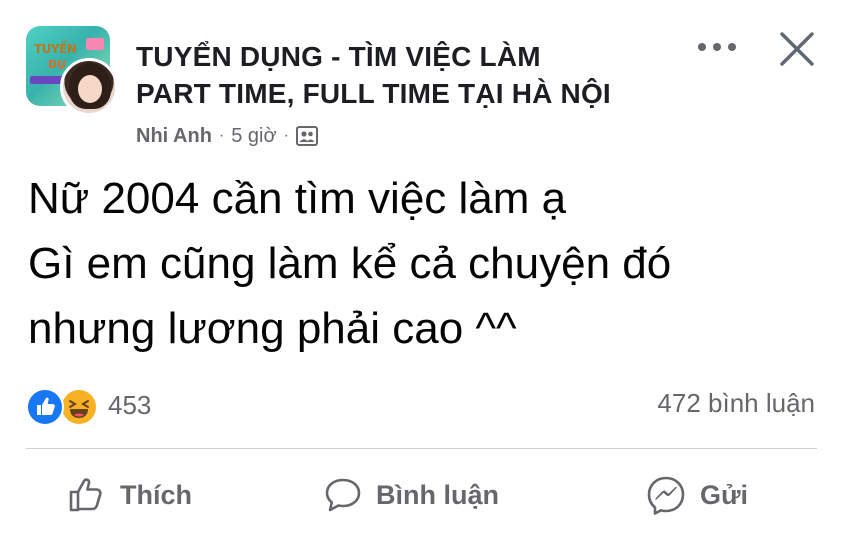 Image resolution: width=843 pixels, height=534 pixels. Describe the element at coordinates (343, 495) in the screenshot. I see `comment-bubble-icon` at that location.